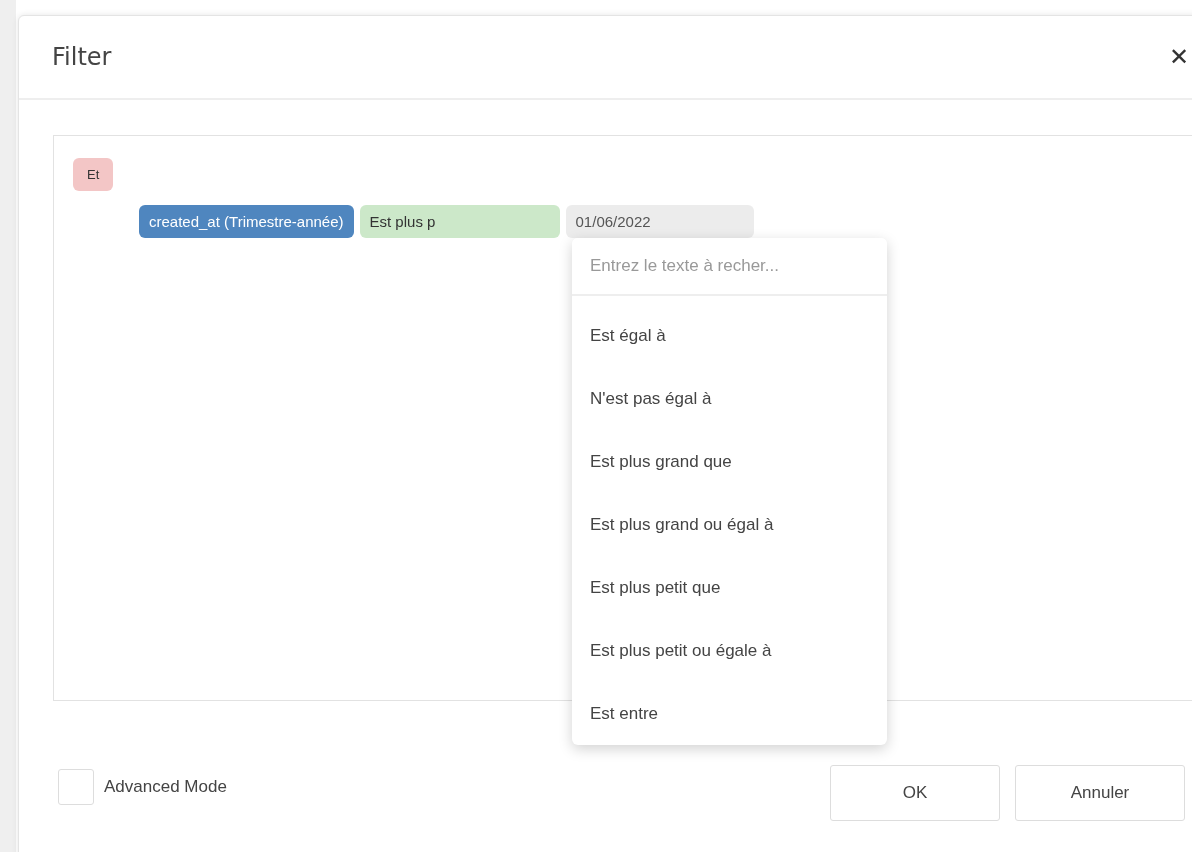 This screenshot has width=1192, height=852. I want to click on operator-option: Est entre, so click(729, 713).